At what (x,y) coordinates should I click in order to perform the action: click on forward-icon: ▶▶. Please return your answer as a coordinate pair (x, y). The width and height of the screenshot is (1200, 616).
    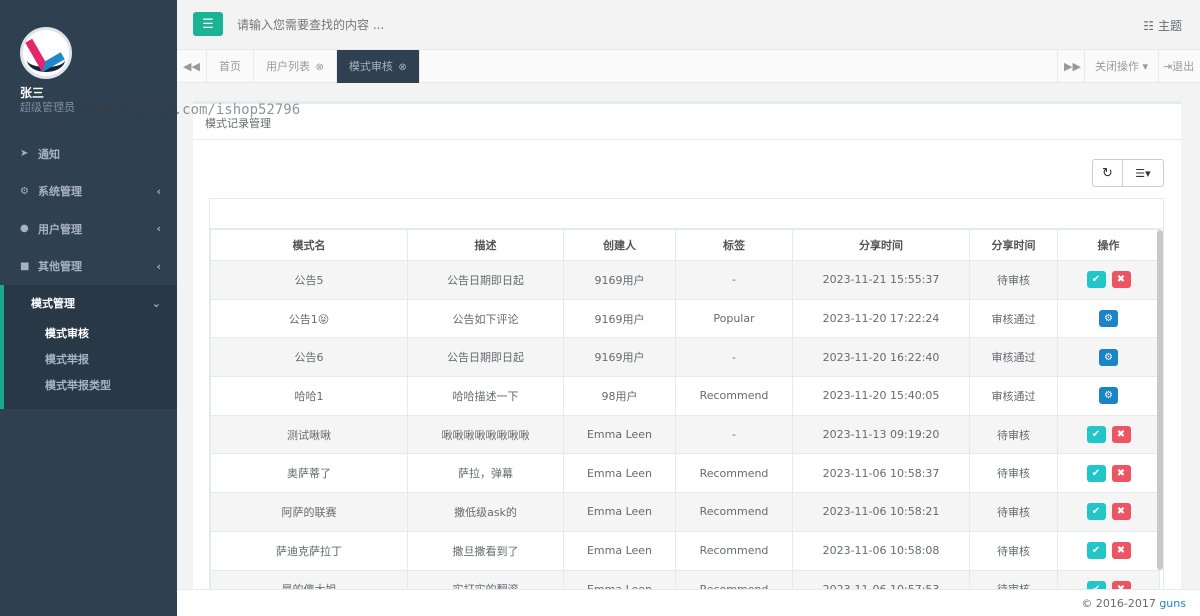
    Looking at the image, I should click on (1072, 66).